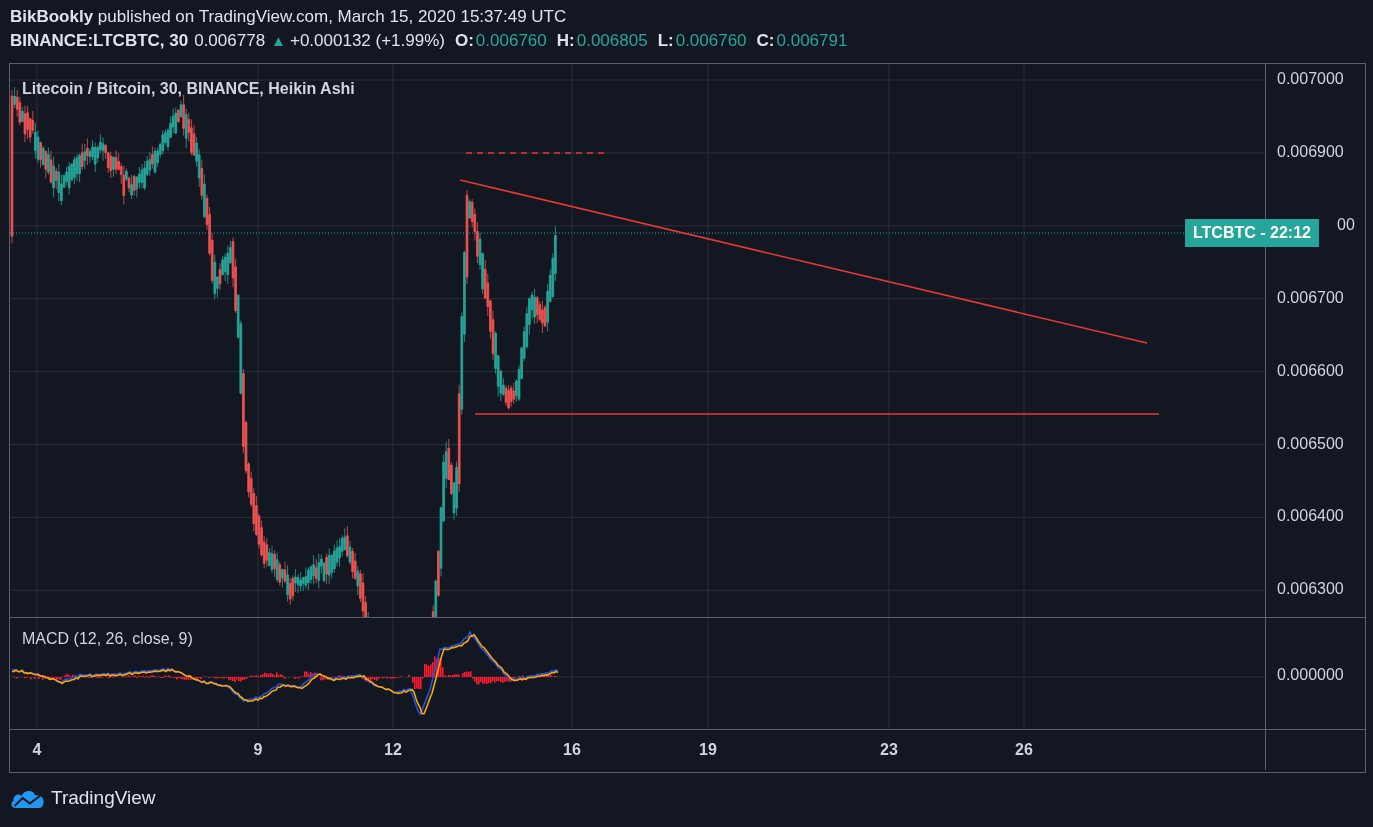 This screenshot has height=827, width=1373. What do you see at coordinates (289, 17) in the screenshot?
I see `publisher-line: BikBookly published on TradingView.com, March 15, 2020 15:37:49 UTC` at bounding box center [289, 17].